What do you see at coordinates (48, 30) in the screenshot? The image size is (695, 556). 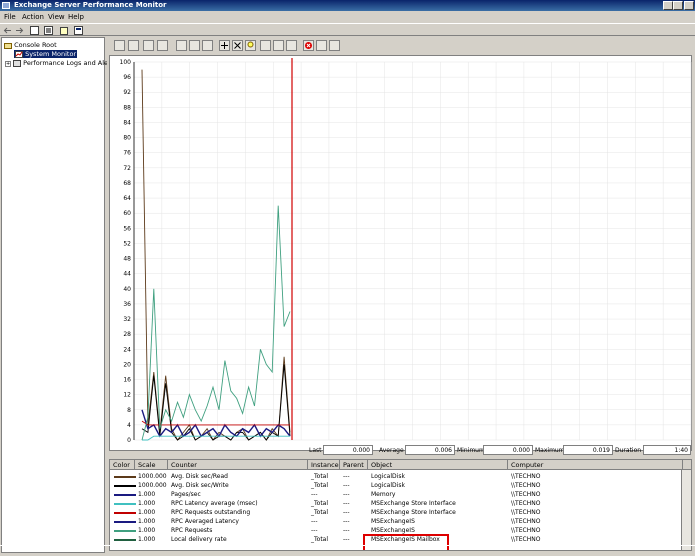 I see `show-hide-tree-icon` at bounding box center [48, 30].